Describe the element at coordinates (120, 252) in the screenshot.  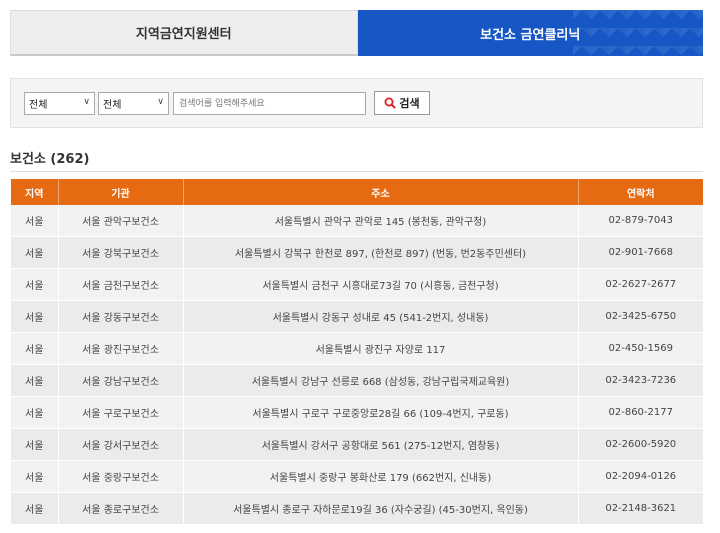
I see `cell-org: 서울 강북구보건소` at that location.